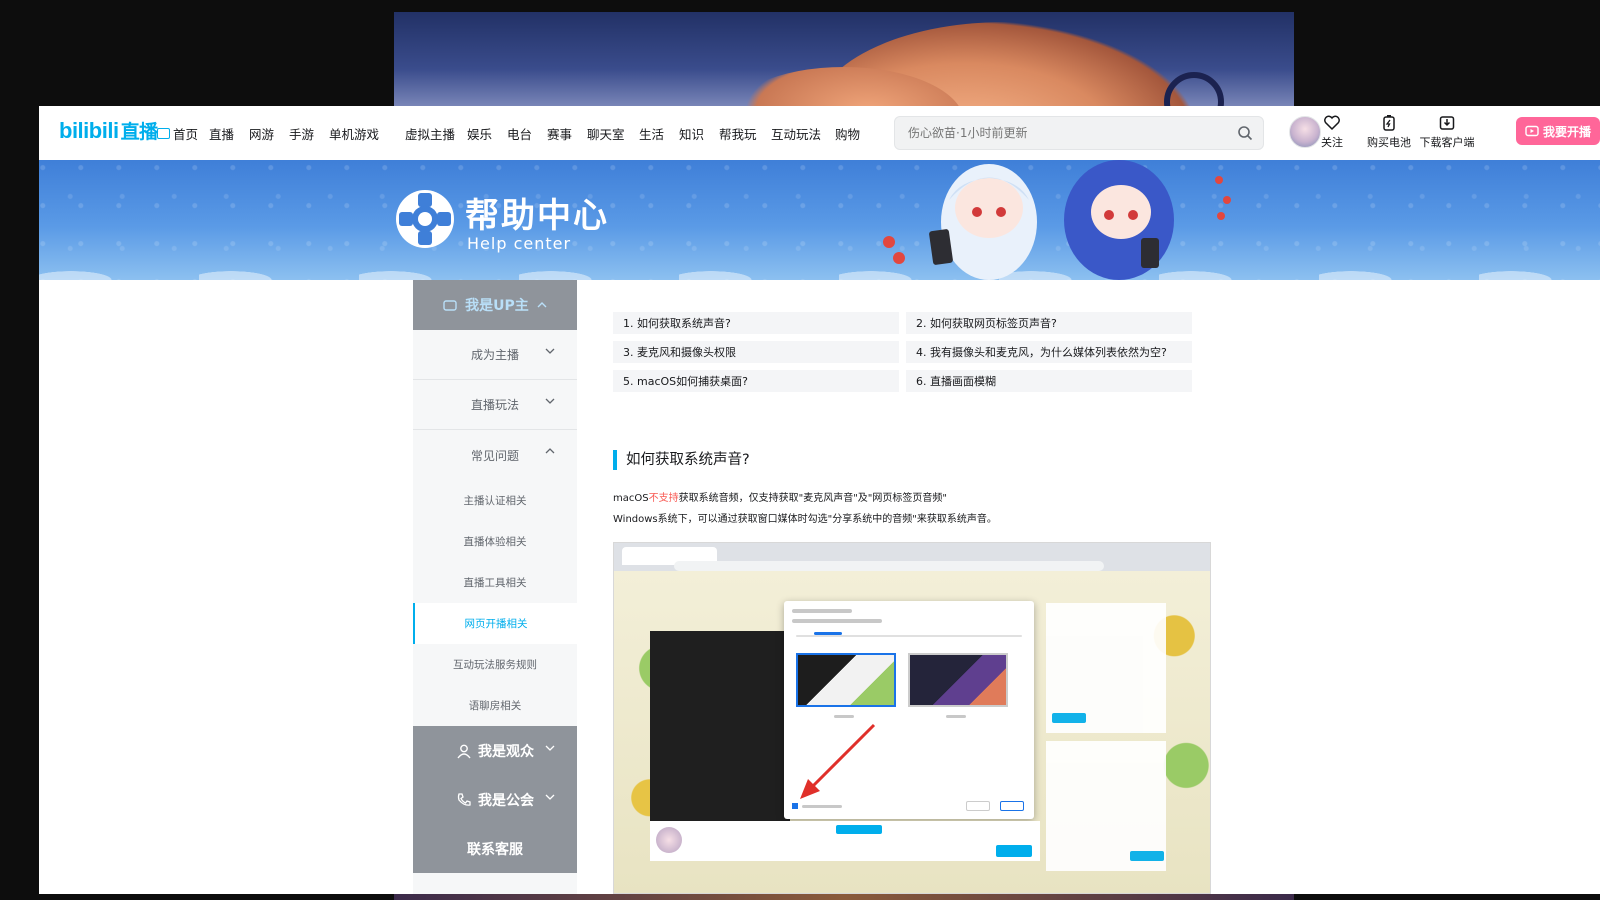 The width and height of the screenshot is (1600, 900). Describe the element at coordinates (756, 323) in the screenshot. I see `faq-link: 1. 如何获取系统声音?` at that location.